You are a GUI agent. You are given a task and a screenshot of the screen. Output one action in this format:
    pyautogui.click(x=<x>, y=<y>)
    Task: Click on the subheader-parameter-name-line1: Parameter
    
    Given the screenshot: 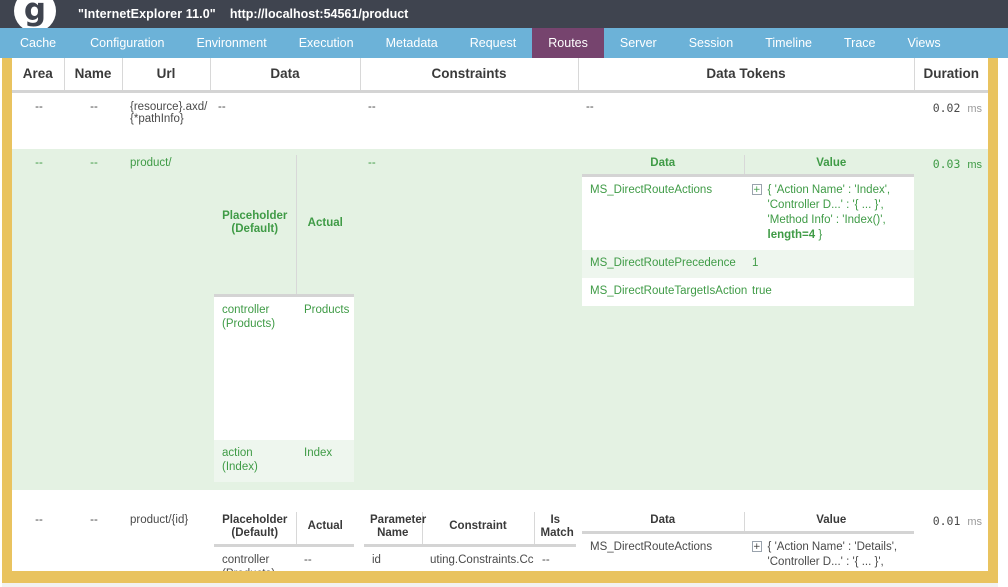 What is the action you would take?
    pyautogui.click(x=398, y=519)
    